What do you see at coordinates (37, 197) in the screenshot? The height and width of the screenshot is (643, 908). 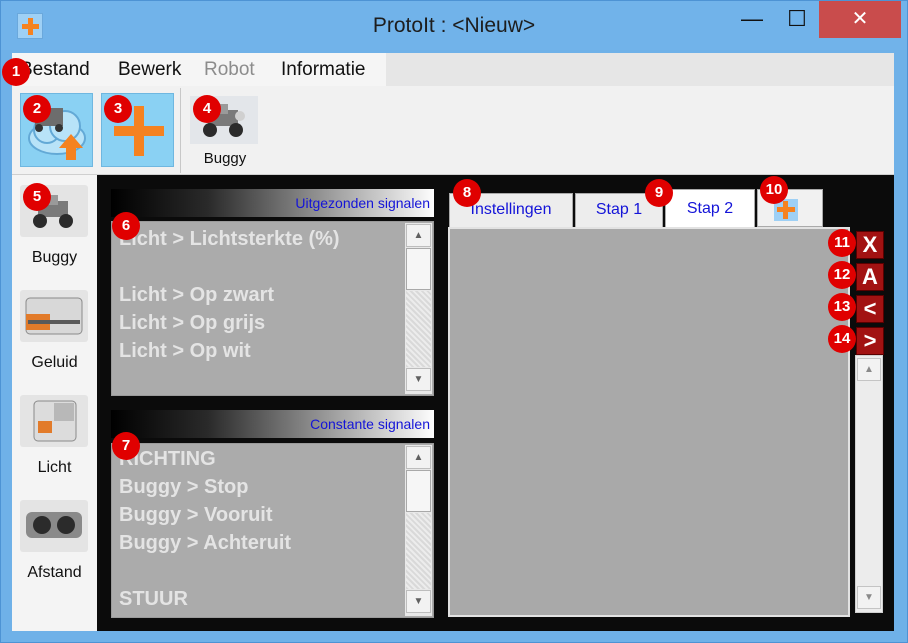 I see `annotation-badge: 5` at bounding box center [37, 197].